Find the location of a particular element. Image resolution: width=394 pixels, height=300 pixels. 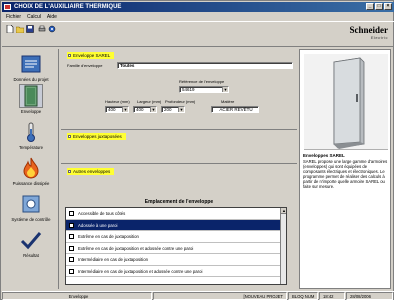

status-section: Enveloppe is located at coordinates (77, 296).